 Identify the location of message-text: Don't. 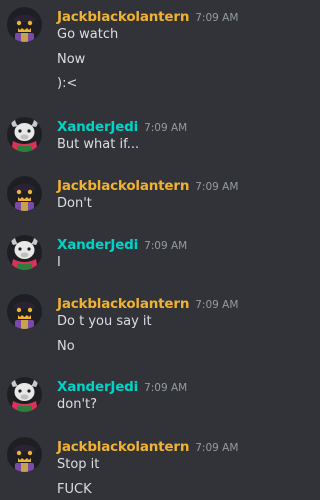
(74, 203).